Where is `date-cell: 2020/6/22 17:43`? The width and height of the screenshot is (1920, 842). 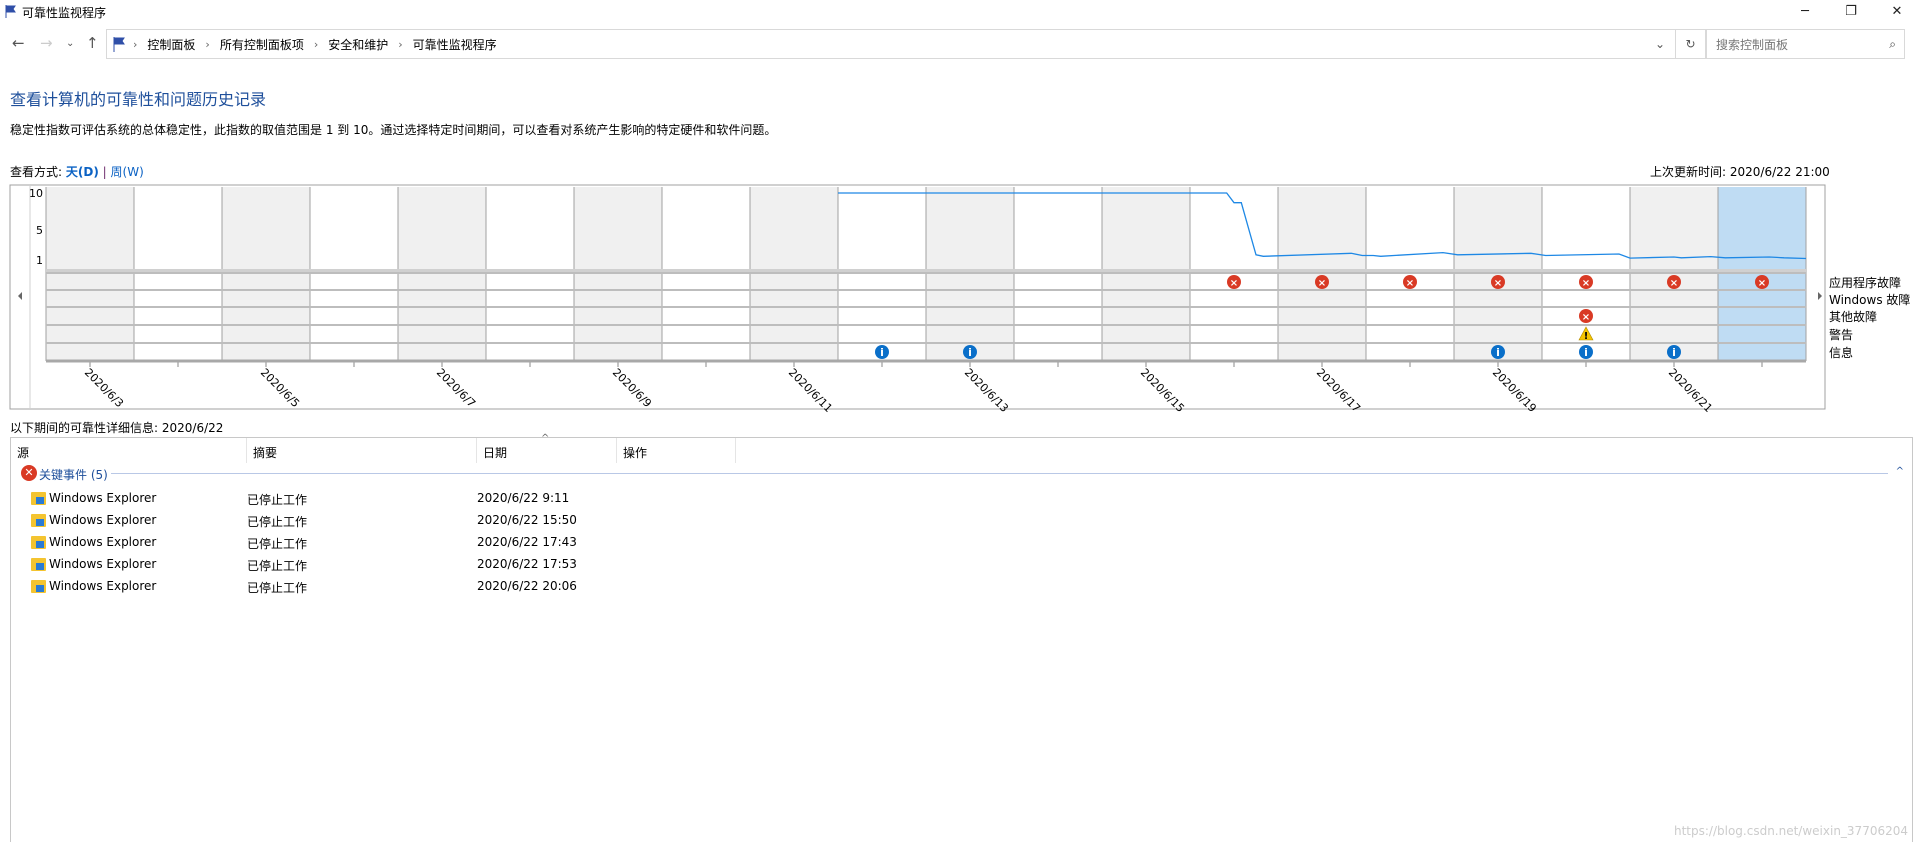
date-cell: 2020/6/22 17:43 is located at coordinates (527, 542).